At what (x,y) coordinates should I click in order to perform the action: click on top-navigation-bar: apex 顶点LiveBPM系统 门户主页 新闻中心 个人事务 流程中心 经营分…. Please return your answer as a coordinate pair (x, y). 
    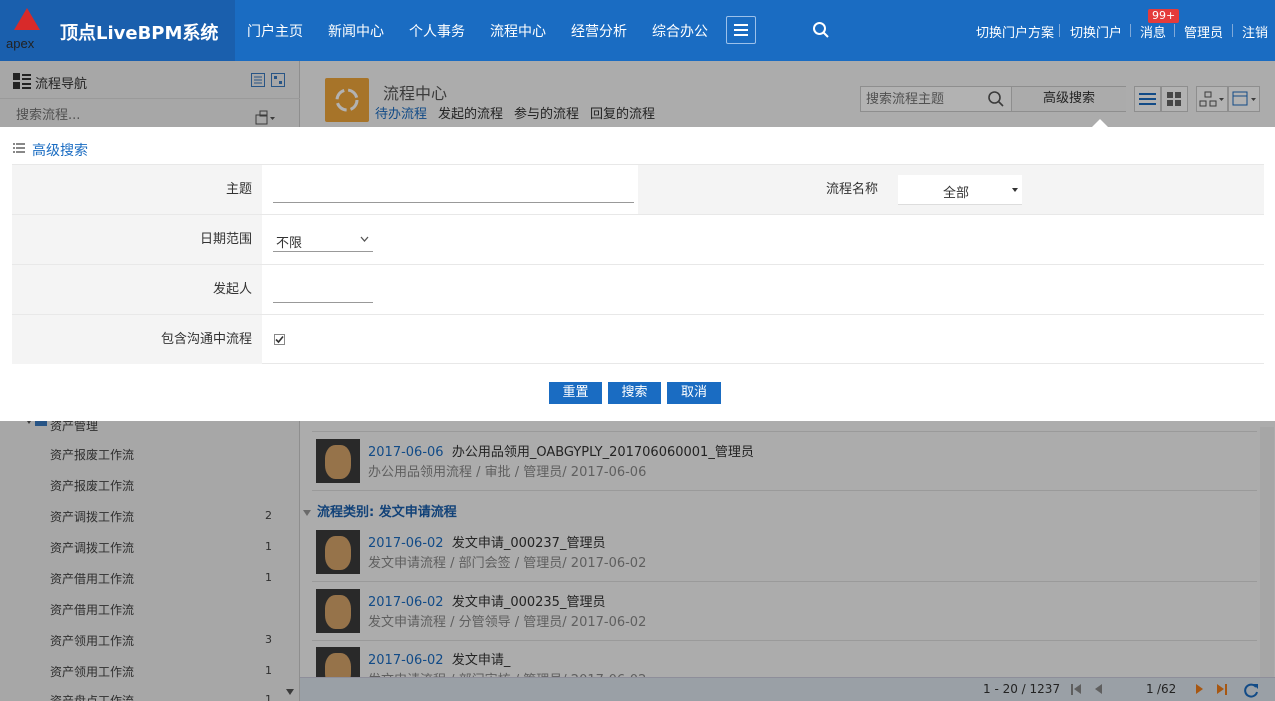
    Looking at the image, I should click on (637, 30).